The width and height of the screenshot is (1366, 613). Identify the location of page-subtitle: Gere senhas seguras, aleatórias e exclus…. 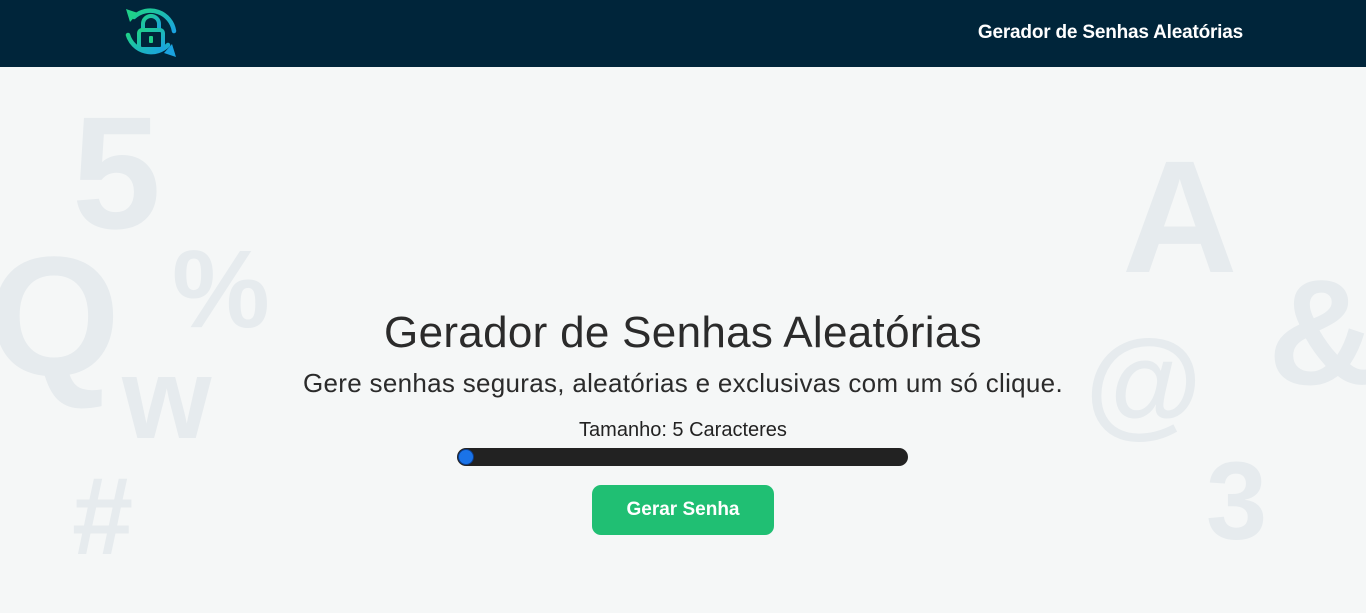
(683, 383).